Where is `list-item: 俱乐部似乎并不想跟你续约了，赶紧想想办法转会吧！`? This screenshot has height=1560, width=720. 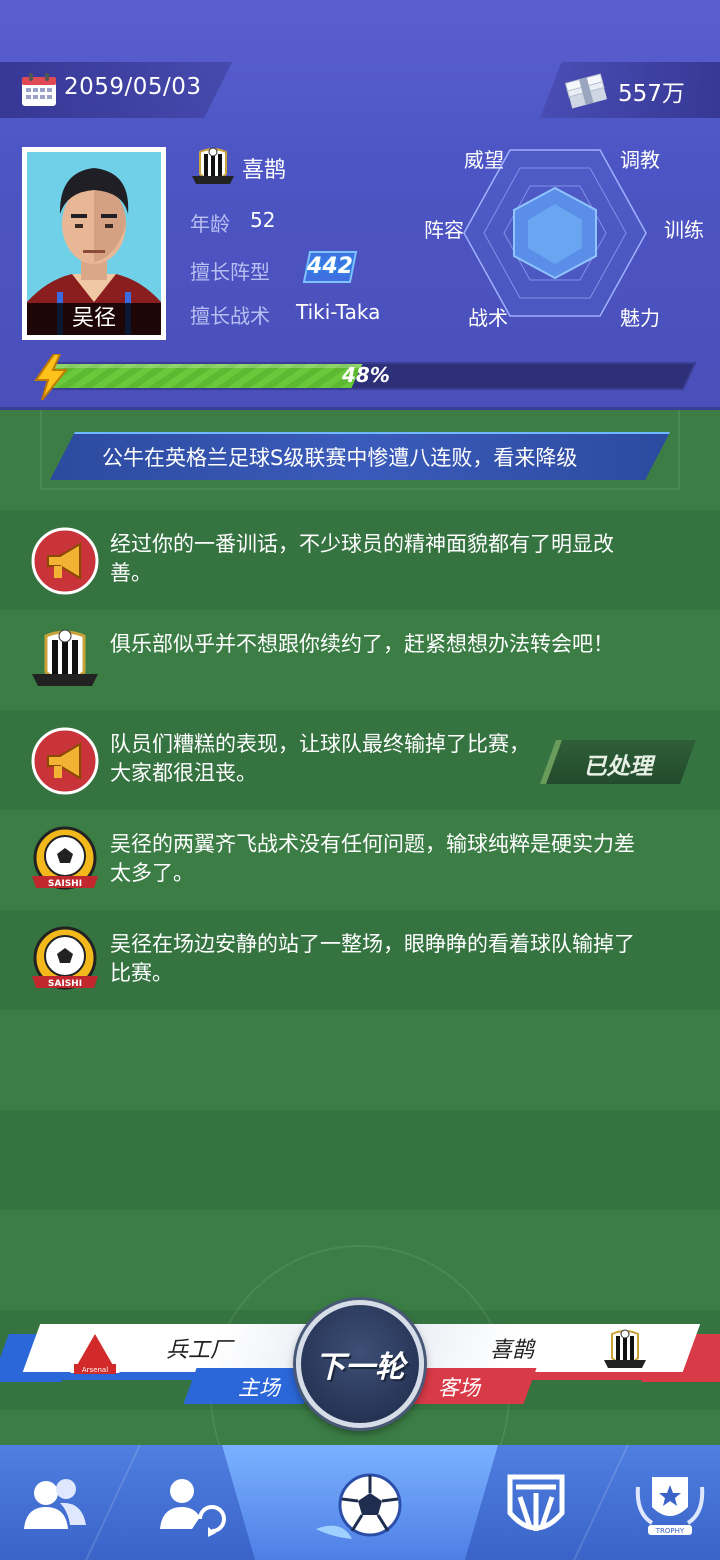 list-item: 俱乐部似乎并不想跟你续约了，赶紧想想办法转会吧！ is located at coordinates (360, 660).